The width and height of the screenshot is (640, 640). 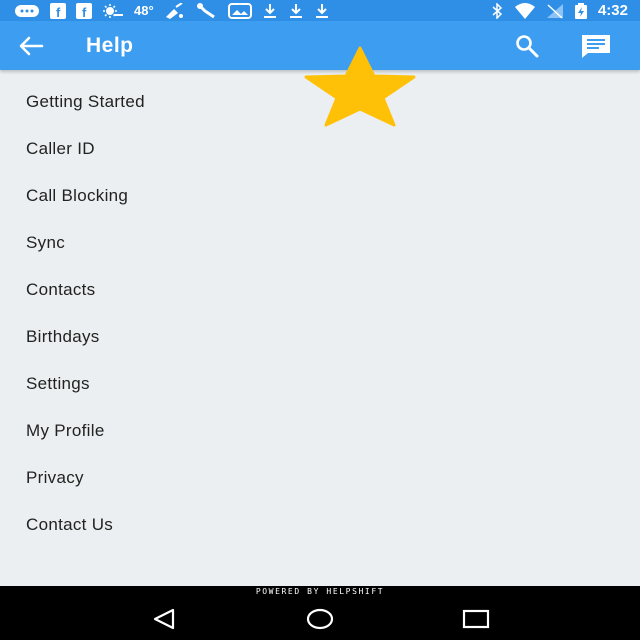 I want to click on topic-caller-id: Caller ID, so click(x=320, y=148).